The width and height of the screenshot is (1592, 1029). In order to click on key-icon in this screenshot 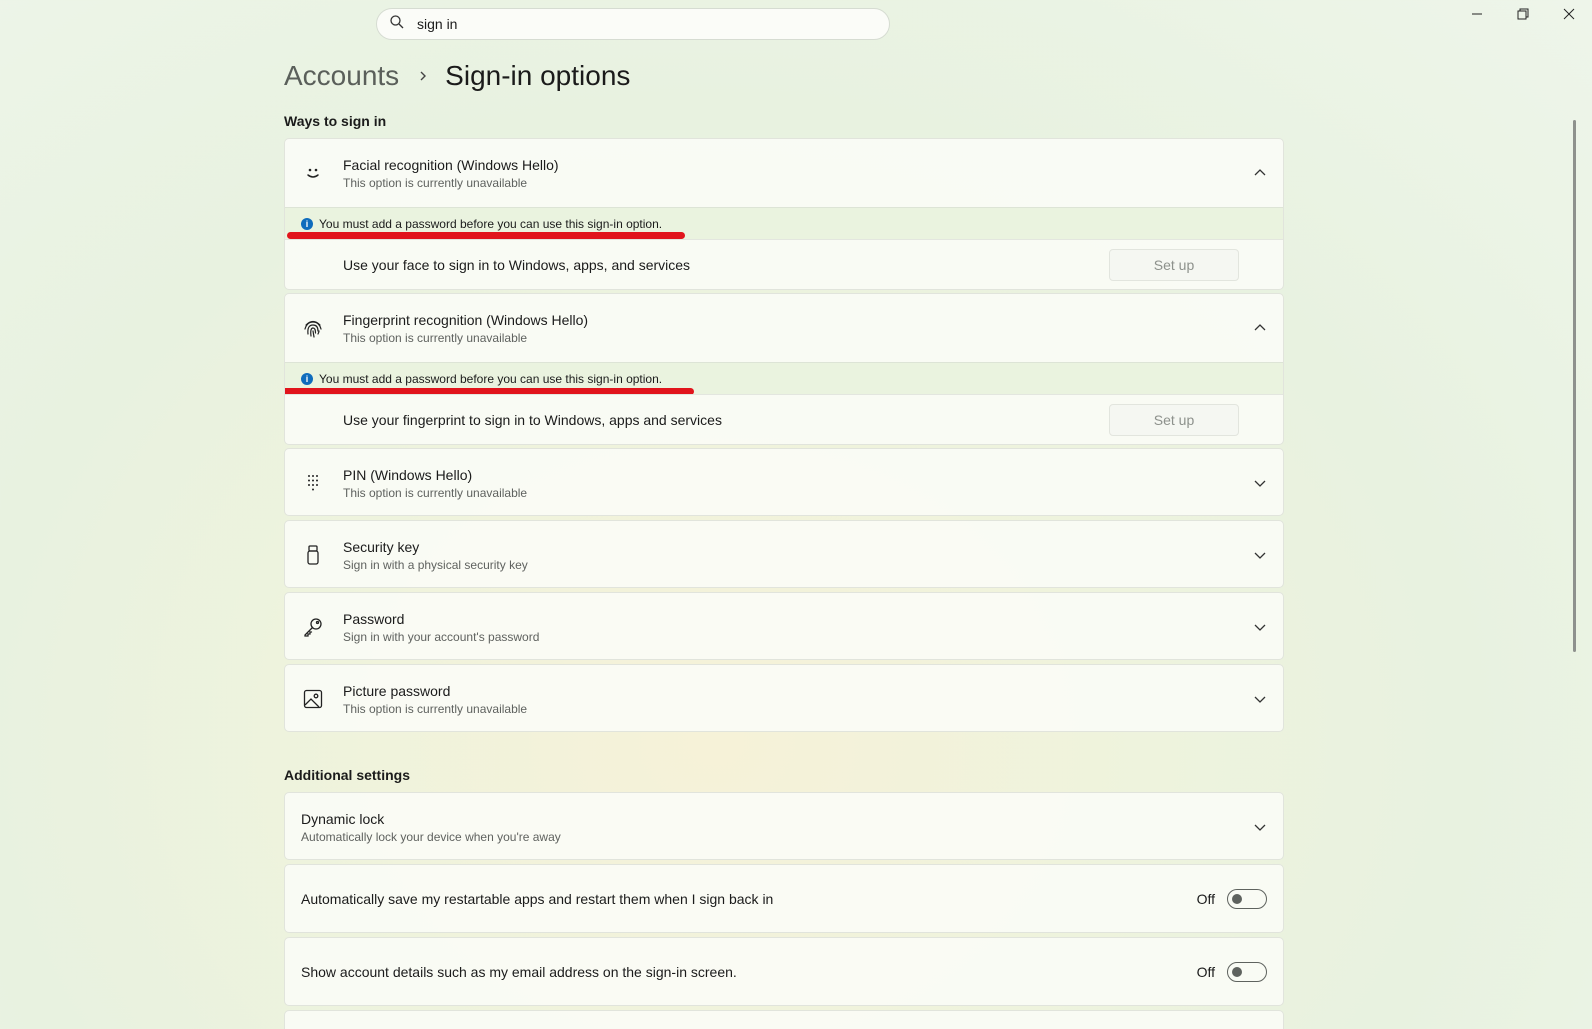, I will do `click(313, 627)`.